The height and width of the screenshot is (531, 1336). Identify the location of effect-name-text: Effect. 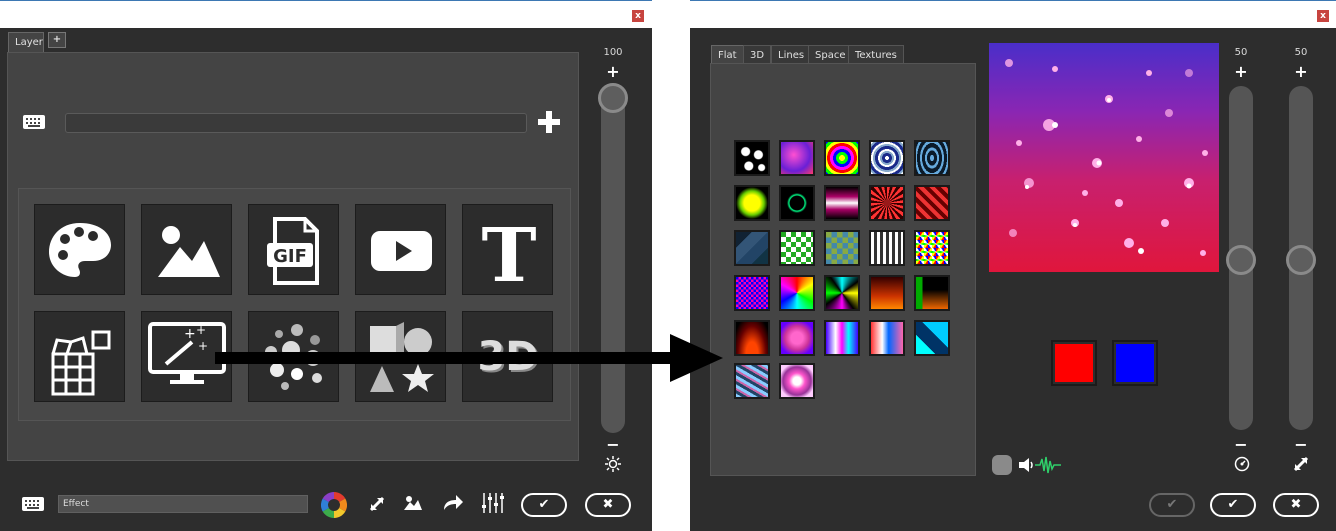
(76, 504).